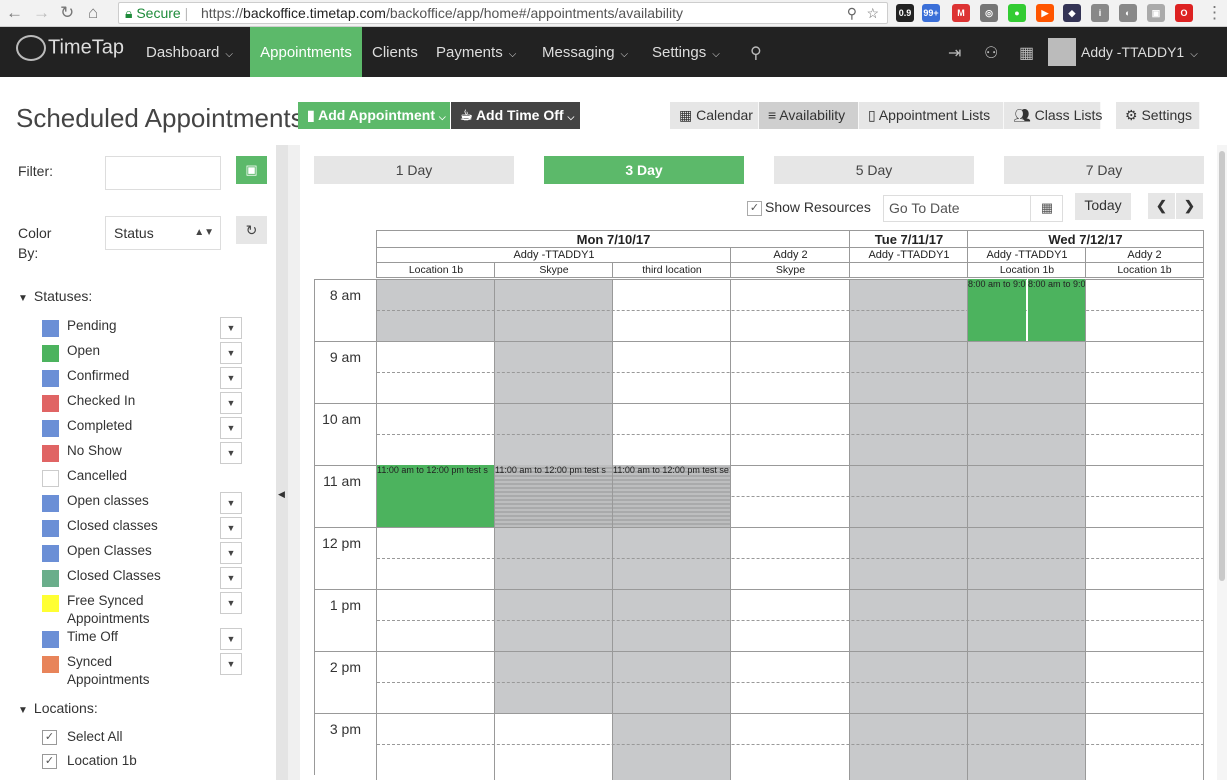 Image resolution: width=1227 pixels, height=780 pixels. I want to click on timetap-logo: TimeTap, so click(70, 48).